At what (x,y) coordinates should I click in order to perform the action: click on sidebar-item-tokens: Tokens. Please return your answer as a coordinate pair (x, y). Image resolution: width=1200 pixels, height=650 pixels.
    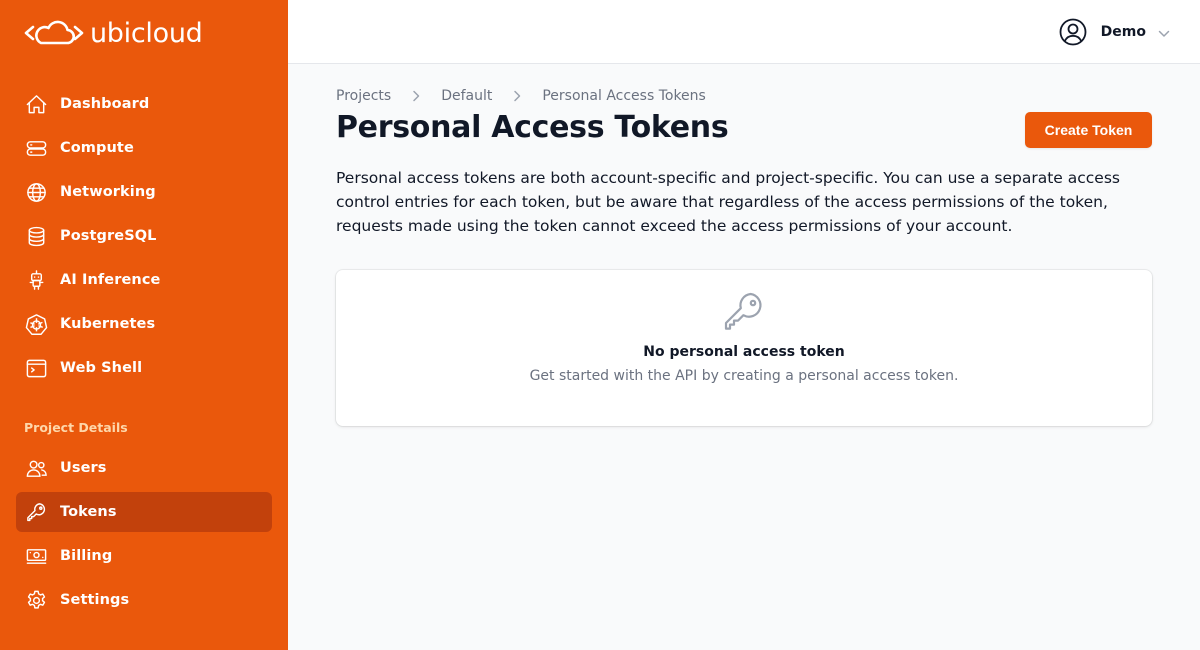
    Looking at the image, I should click on (144, 512).